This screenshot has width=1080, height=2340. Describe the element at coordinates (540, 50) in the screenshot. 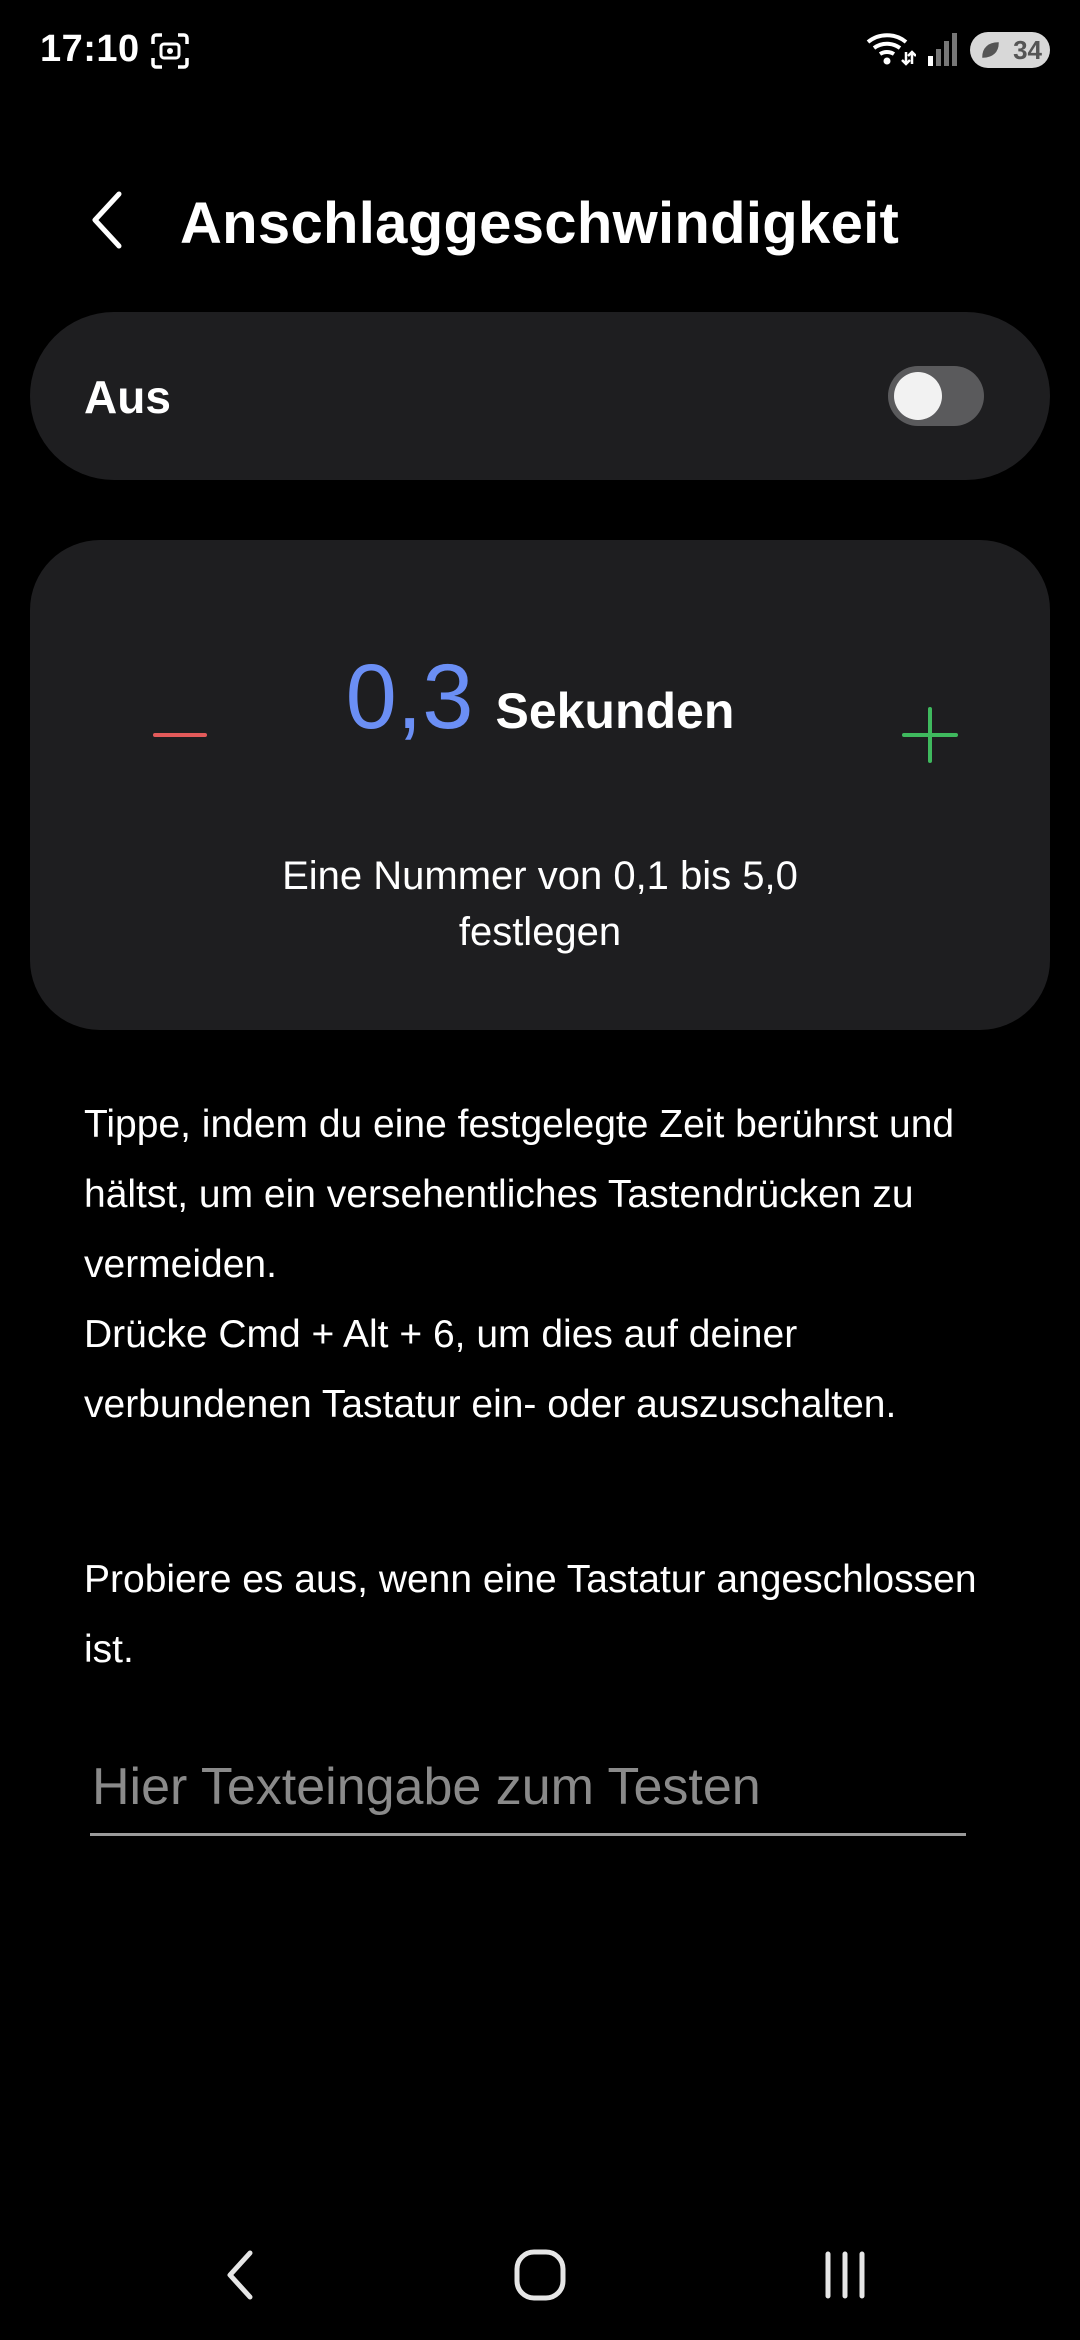

I see `status-bar: 17:10 34` at that location.